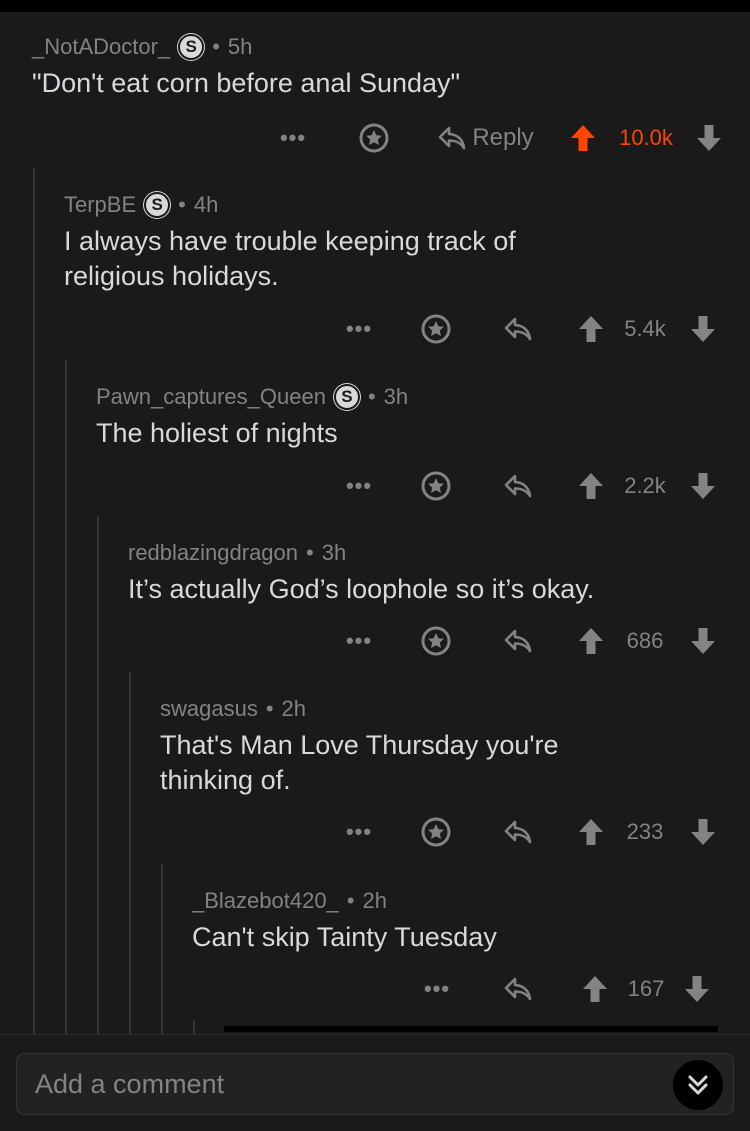 The width and height of the screenshot is (750, 1131). Describe the element at coordinates (646, 137) in the screenshot. I see `vote-score: 10.0k` at that location.